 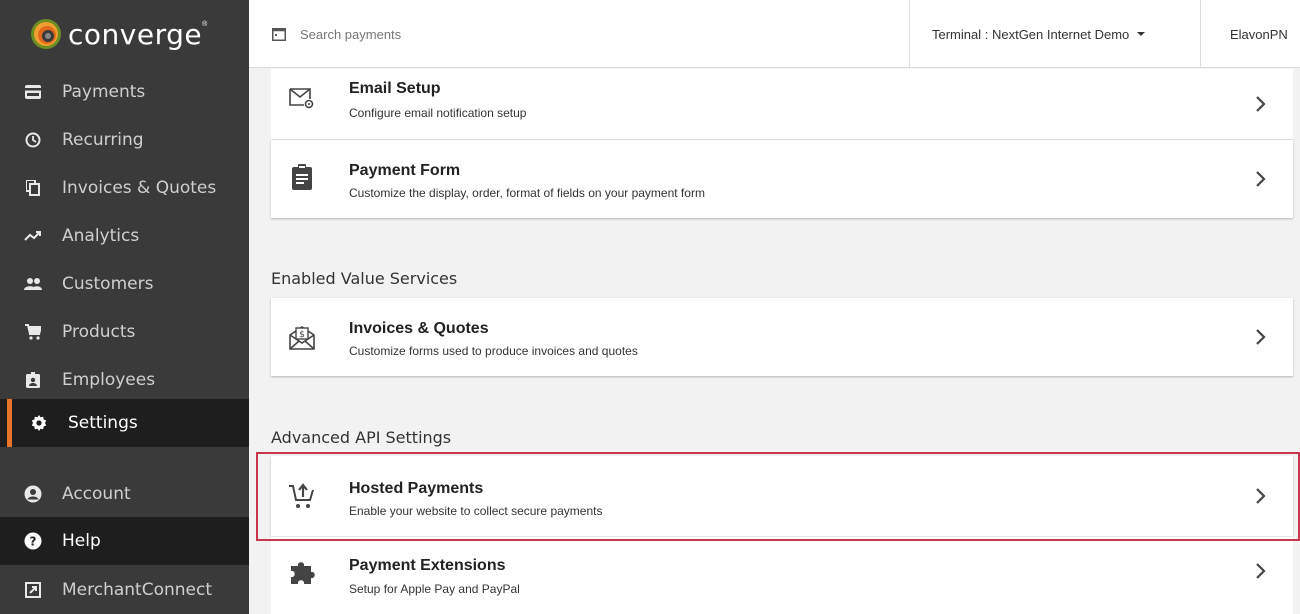 I want to click on clipboard-icon, so click(x=302, y=177).